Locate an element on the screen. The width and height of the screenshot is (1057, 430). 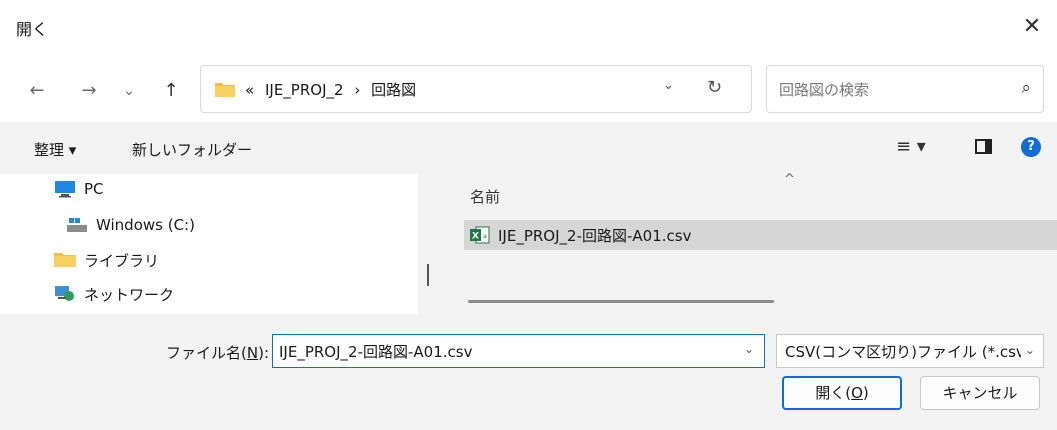
help-icon: ? is located at coordinates (1031, 147).